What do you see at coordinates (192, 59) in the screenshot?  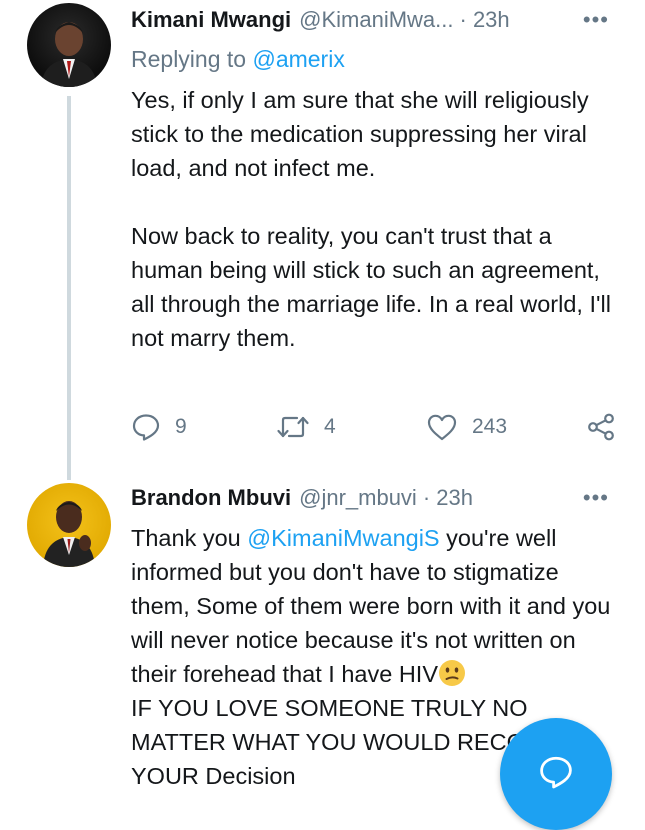 I see `replying-to-label: Replying to` at bounding box center [192, 59].